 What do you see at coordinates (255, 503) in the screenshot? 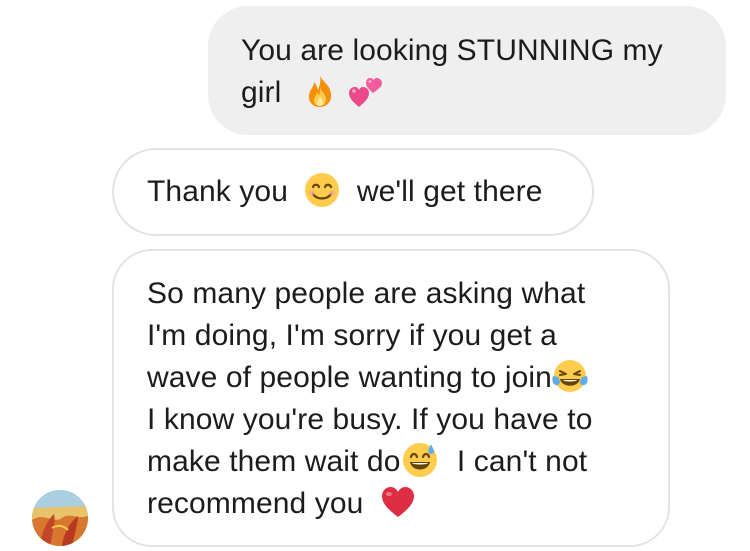
I see `received-message-2-line-6-text: recommend you` at bounding box center [255, 503].